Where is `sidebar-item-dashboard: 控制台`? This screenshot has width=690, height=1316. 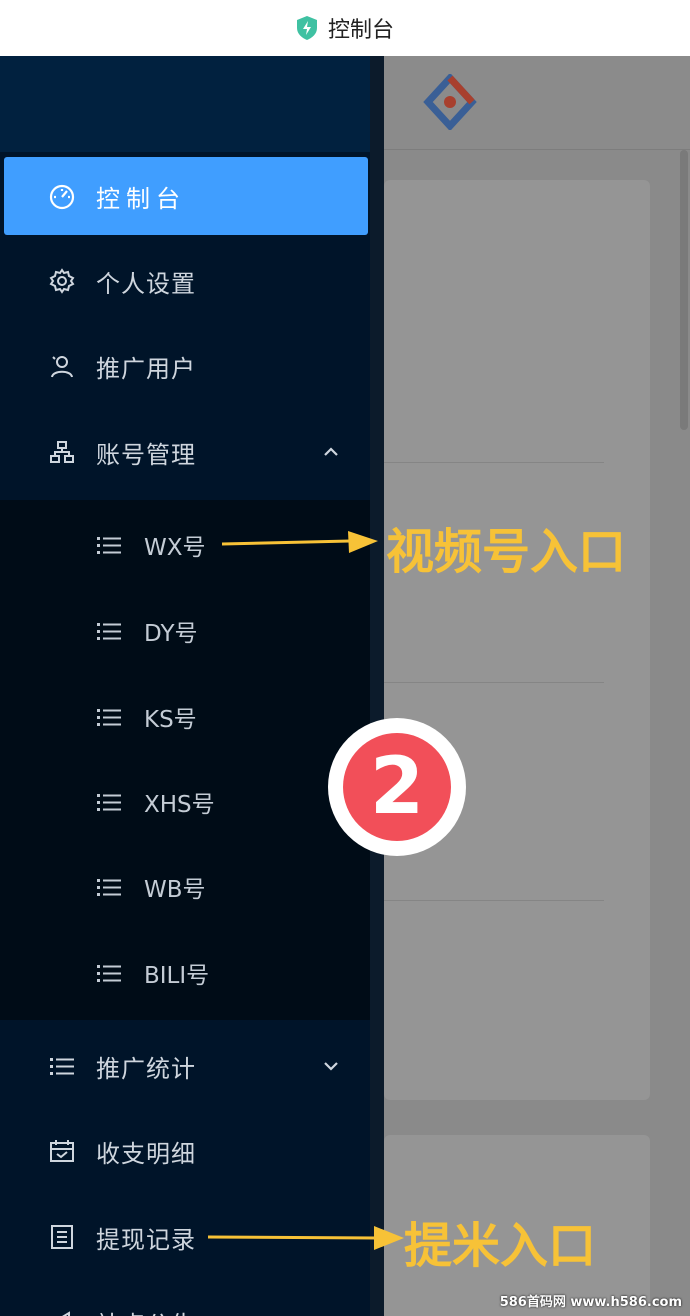 sidebar-item-dashboard: 控制台 is located at coordinates (186, 196).